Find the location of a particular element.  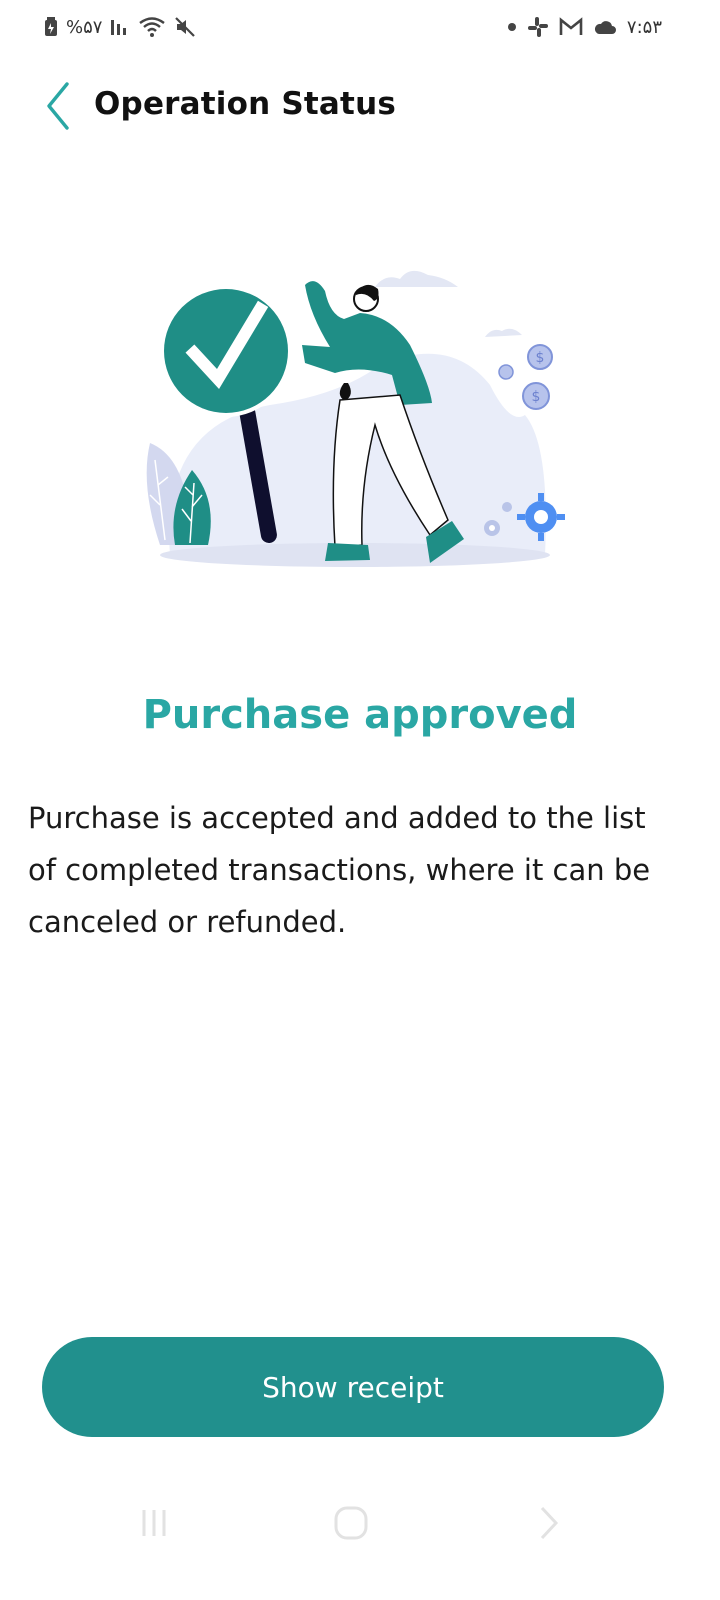

back-button is located at coordinates (58, 108).